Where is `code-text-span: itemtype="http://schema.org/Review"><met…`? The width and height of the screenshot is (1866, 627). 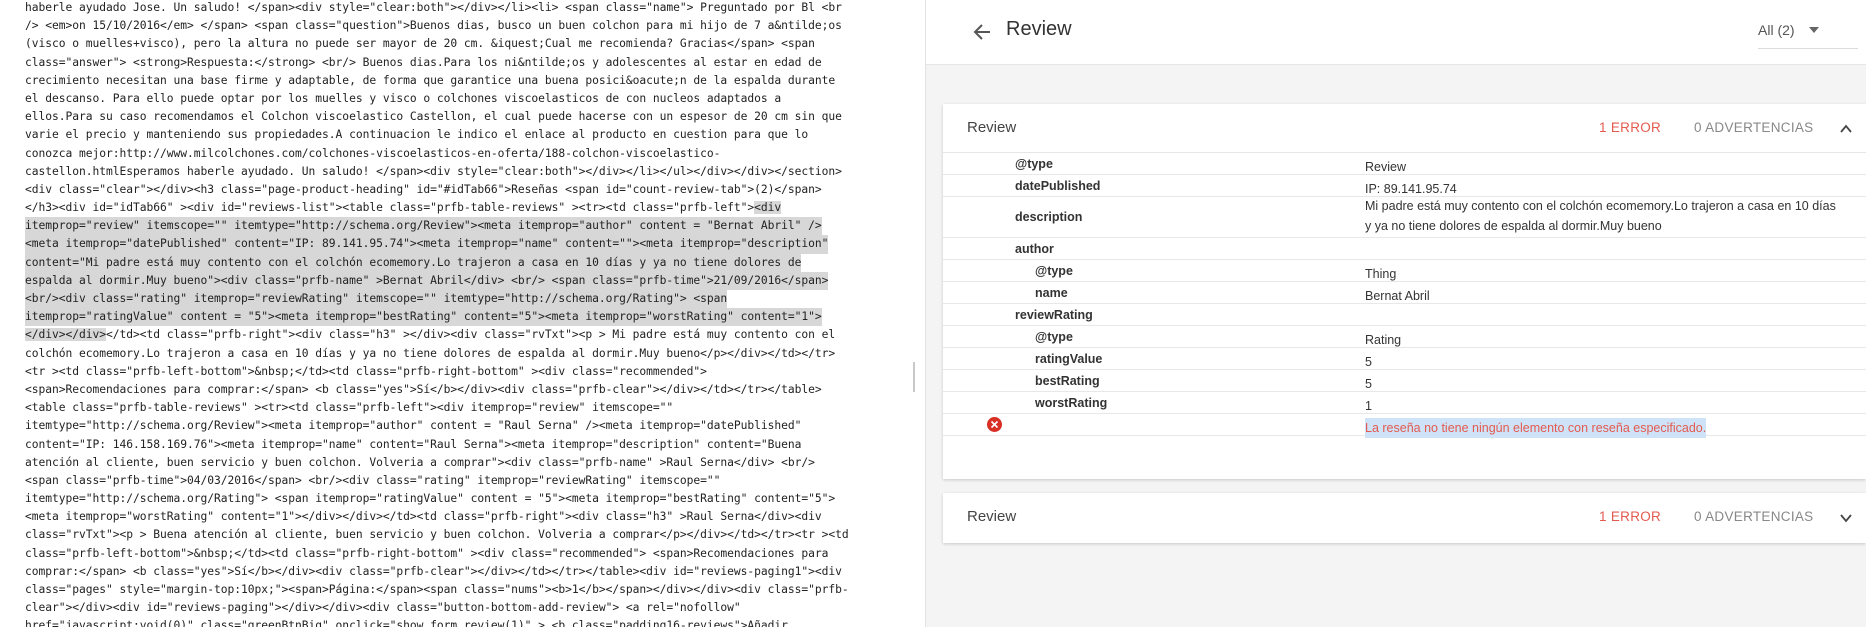
code-text-span: itemtype="http://schema.org/Review"><met… is located at coordinates (413, 426).